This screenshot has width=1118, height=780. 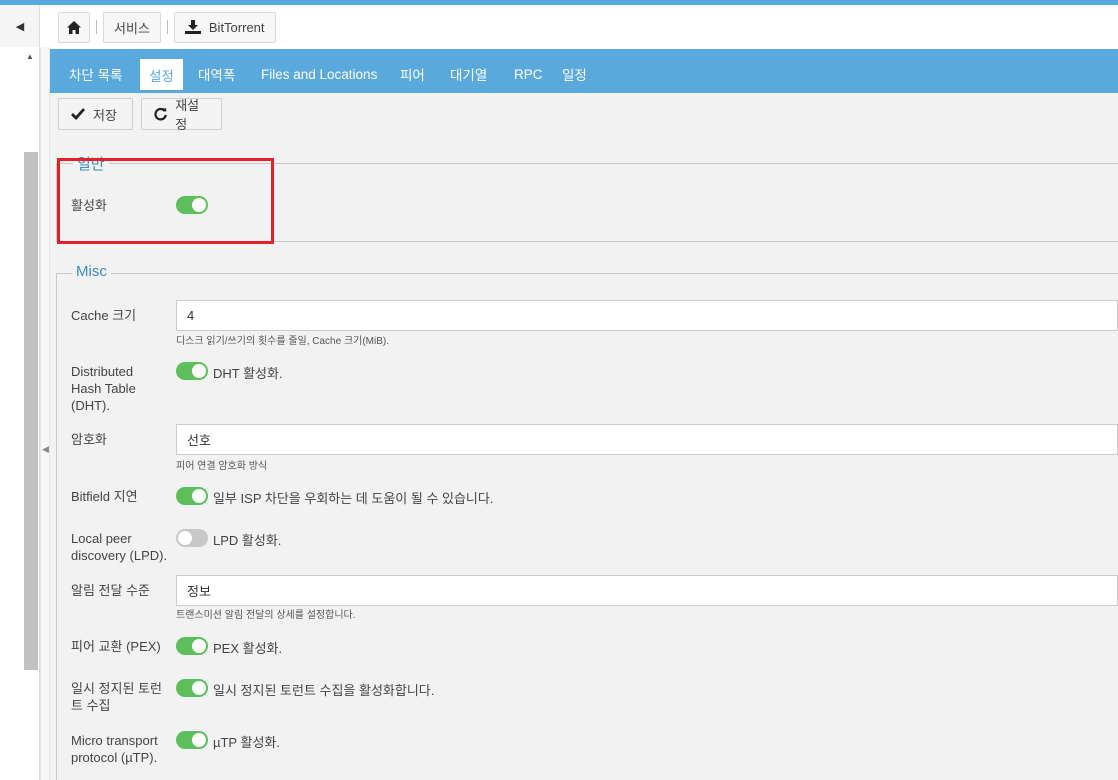 I want to click on collapse-sidebar-button: ◀, so click(x=20, y=26).